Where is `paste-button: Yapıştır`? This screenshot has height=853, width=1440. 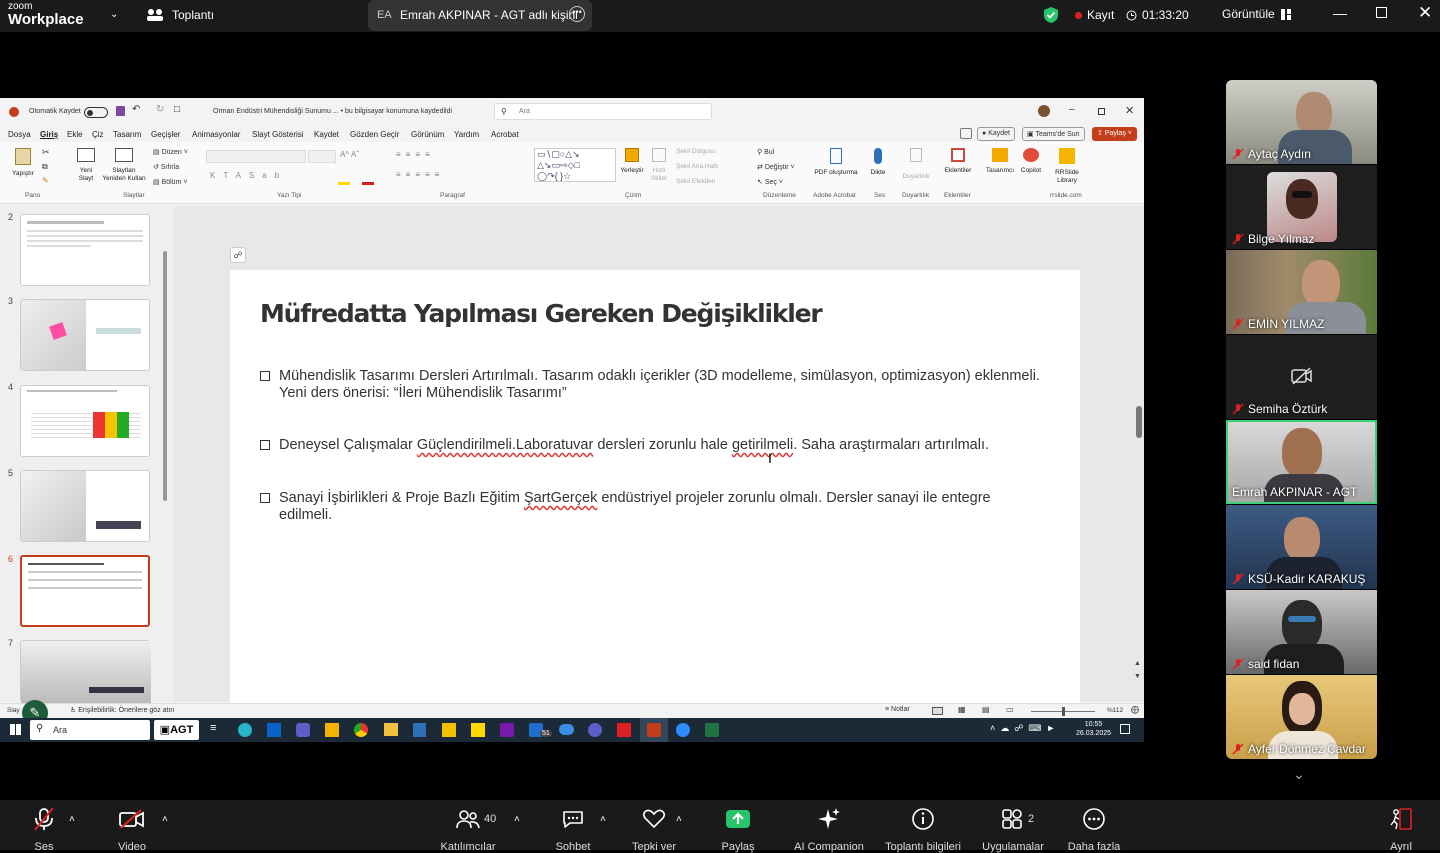
paste-button: Yapıştır is located at coordinates (23, 162).